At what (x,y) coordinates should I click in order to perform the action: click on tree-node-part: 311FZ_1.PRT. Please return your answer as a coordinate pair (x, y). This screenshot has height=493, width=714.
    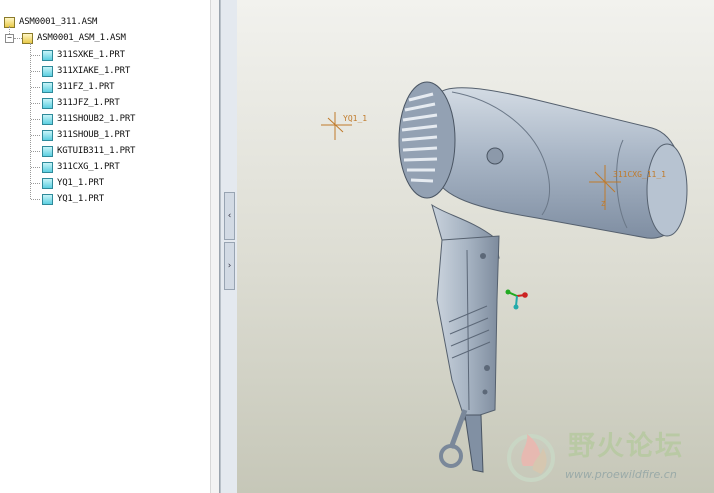
    Looking at the image, I should click on (78, 87).